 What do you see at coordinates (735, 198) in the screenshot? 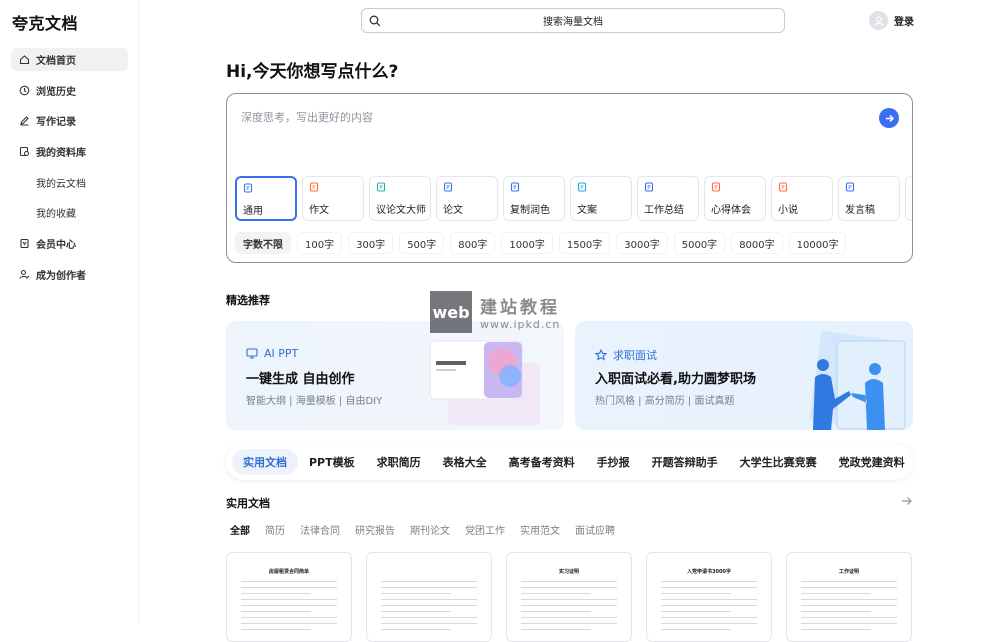
I see `category-card: 心得体会` at bounding box center [735, 198].